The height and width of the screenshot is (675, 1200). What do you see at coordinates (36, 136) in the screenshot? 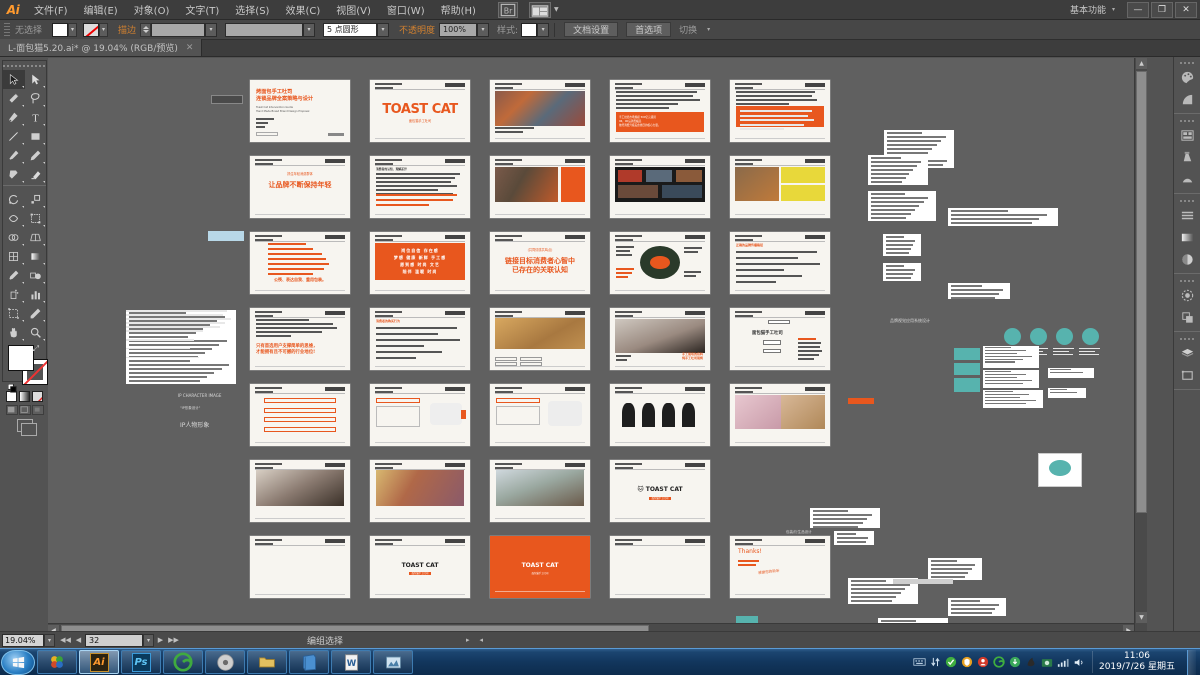
I see `rectangle-tool` at bounding box center [36, 136].